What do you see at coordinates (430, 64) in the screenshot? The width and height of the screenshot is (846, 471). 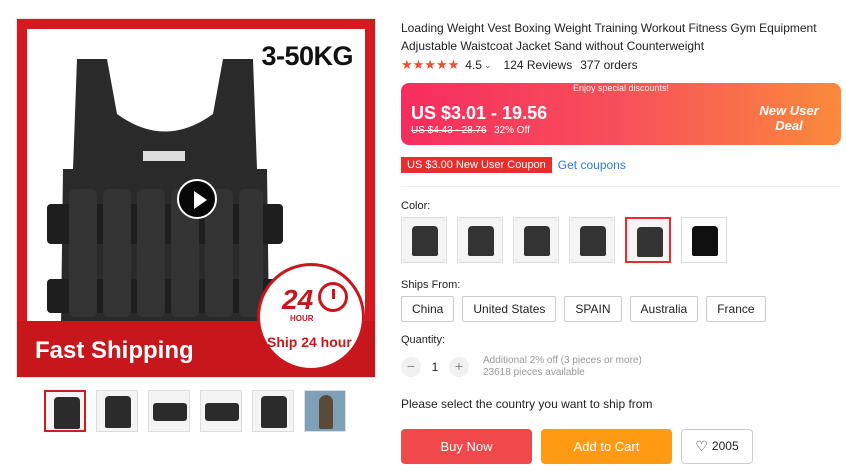 I see `star-rating-icon: ★★★★★` at bounding box center [430, 64].